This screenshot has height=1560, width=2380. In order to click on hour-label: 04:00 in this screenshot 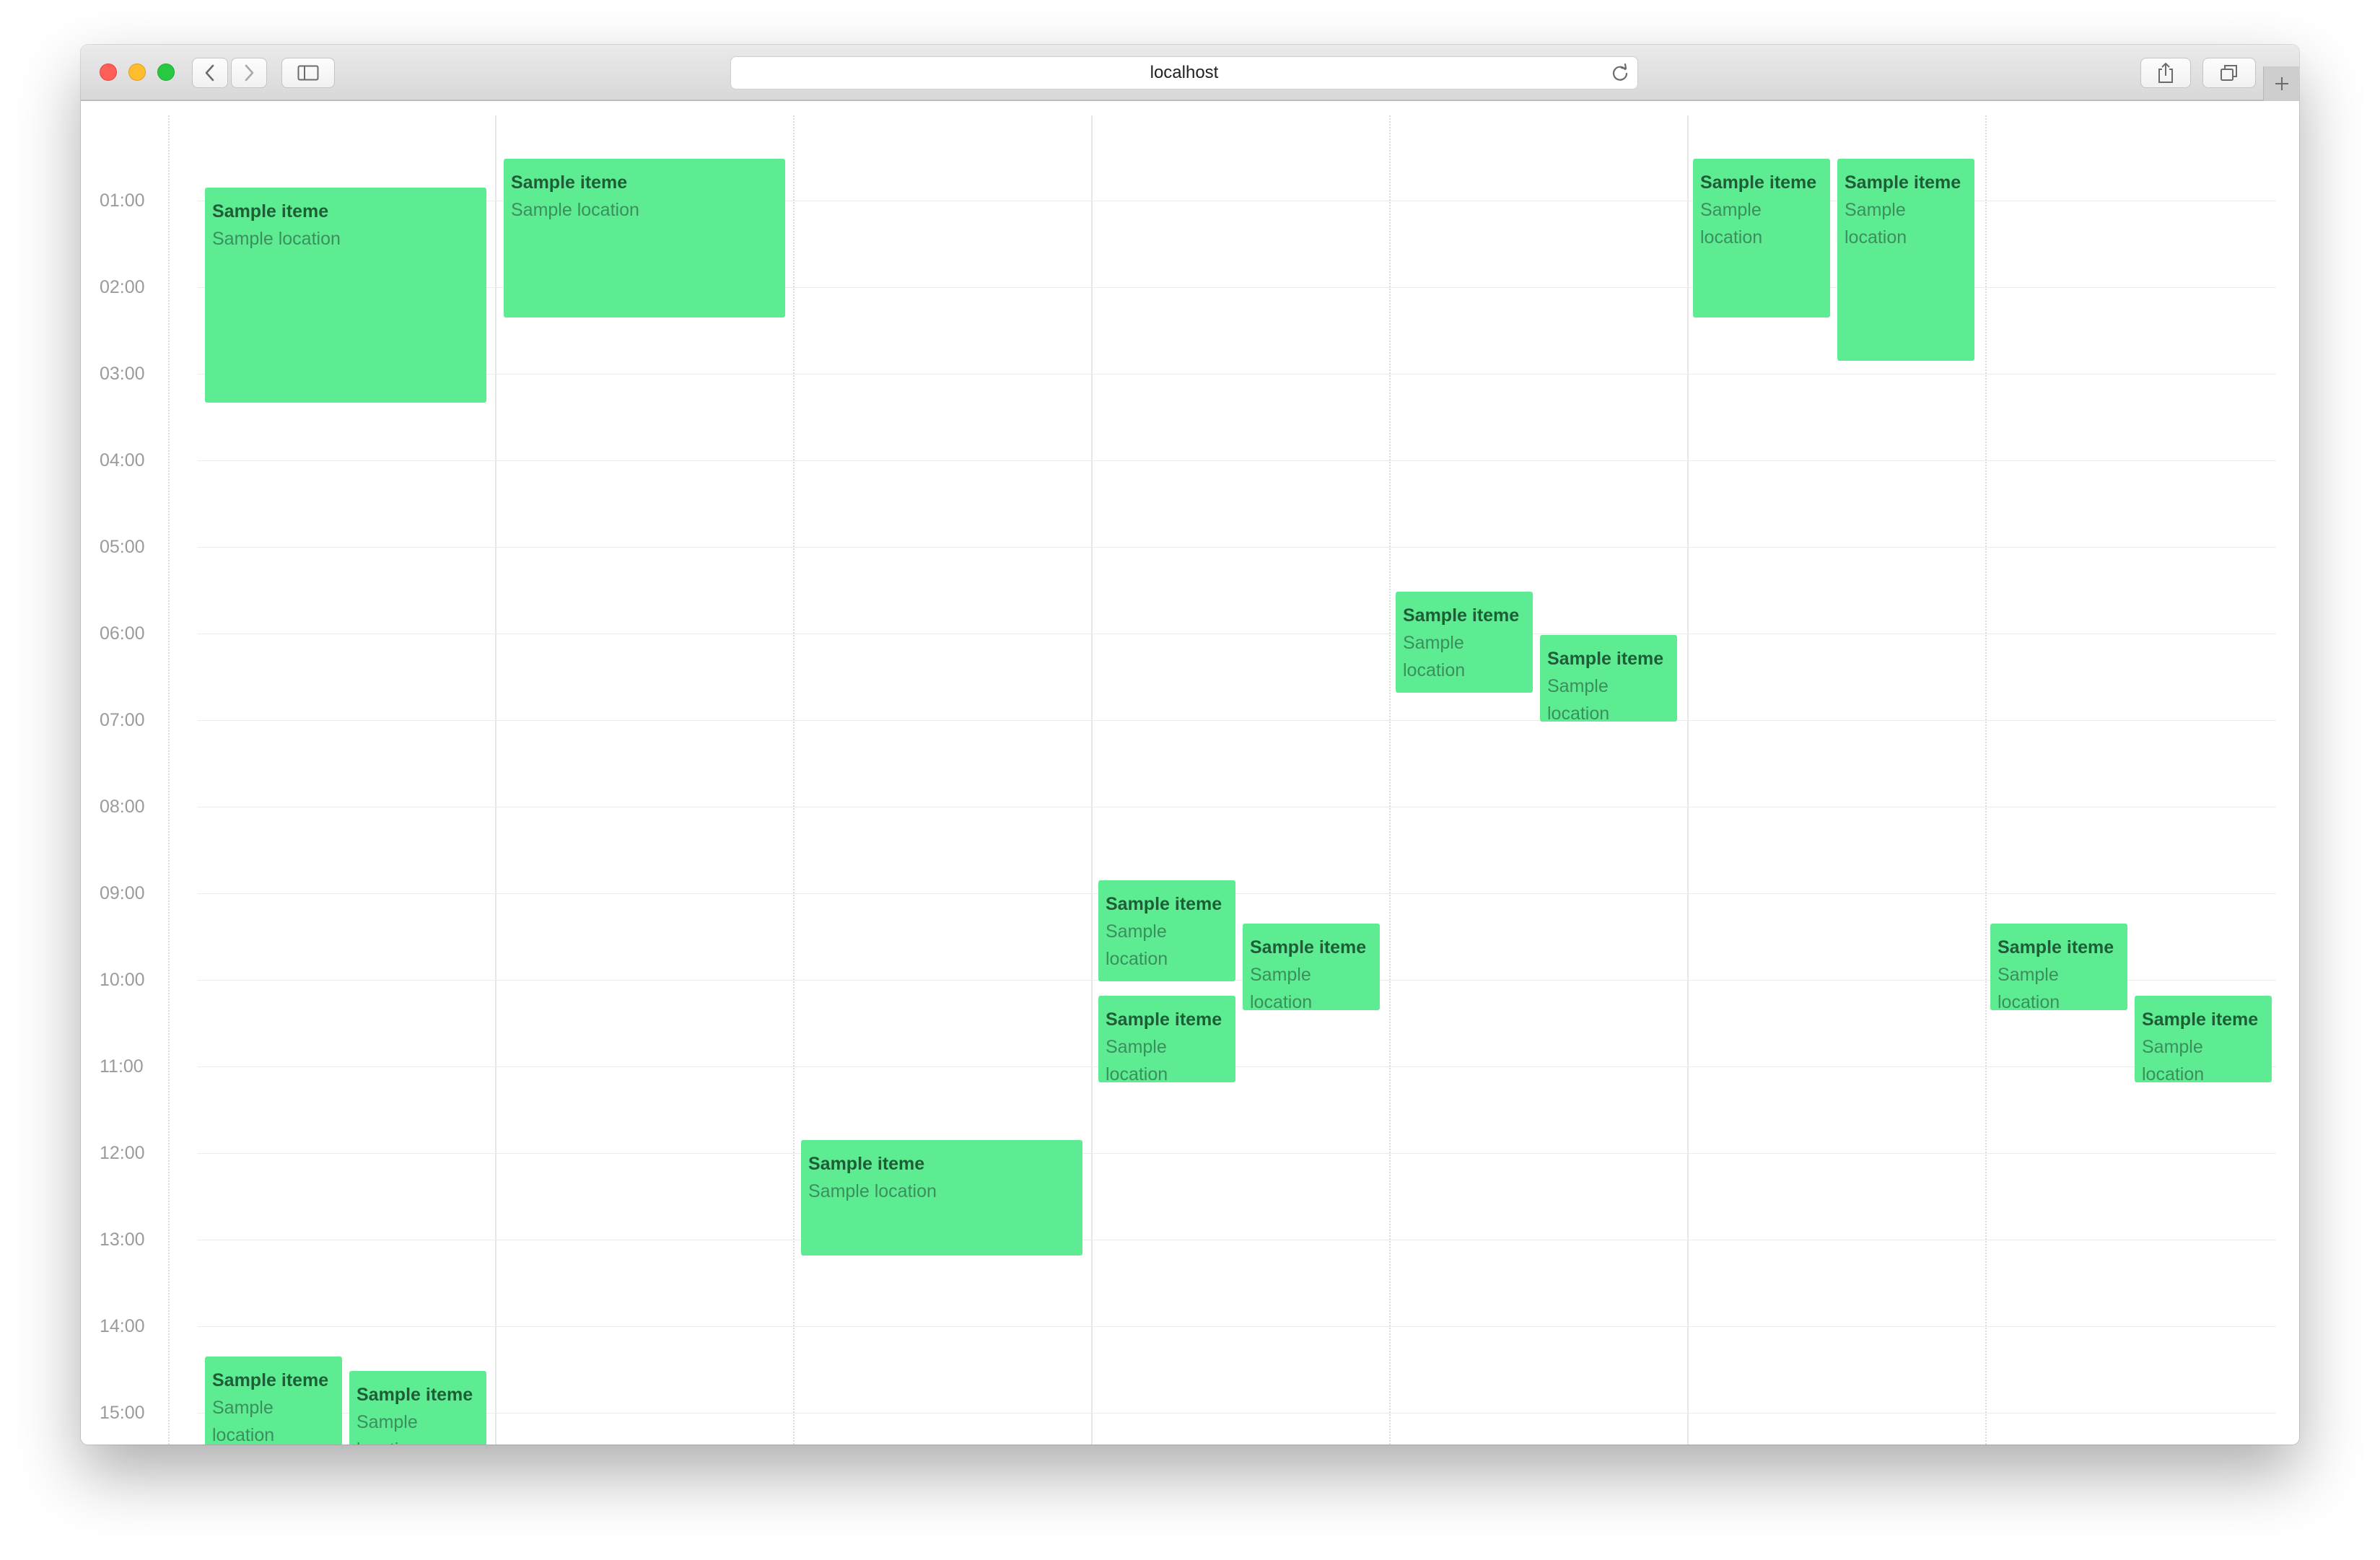, I will do `click(122, 460)`.